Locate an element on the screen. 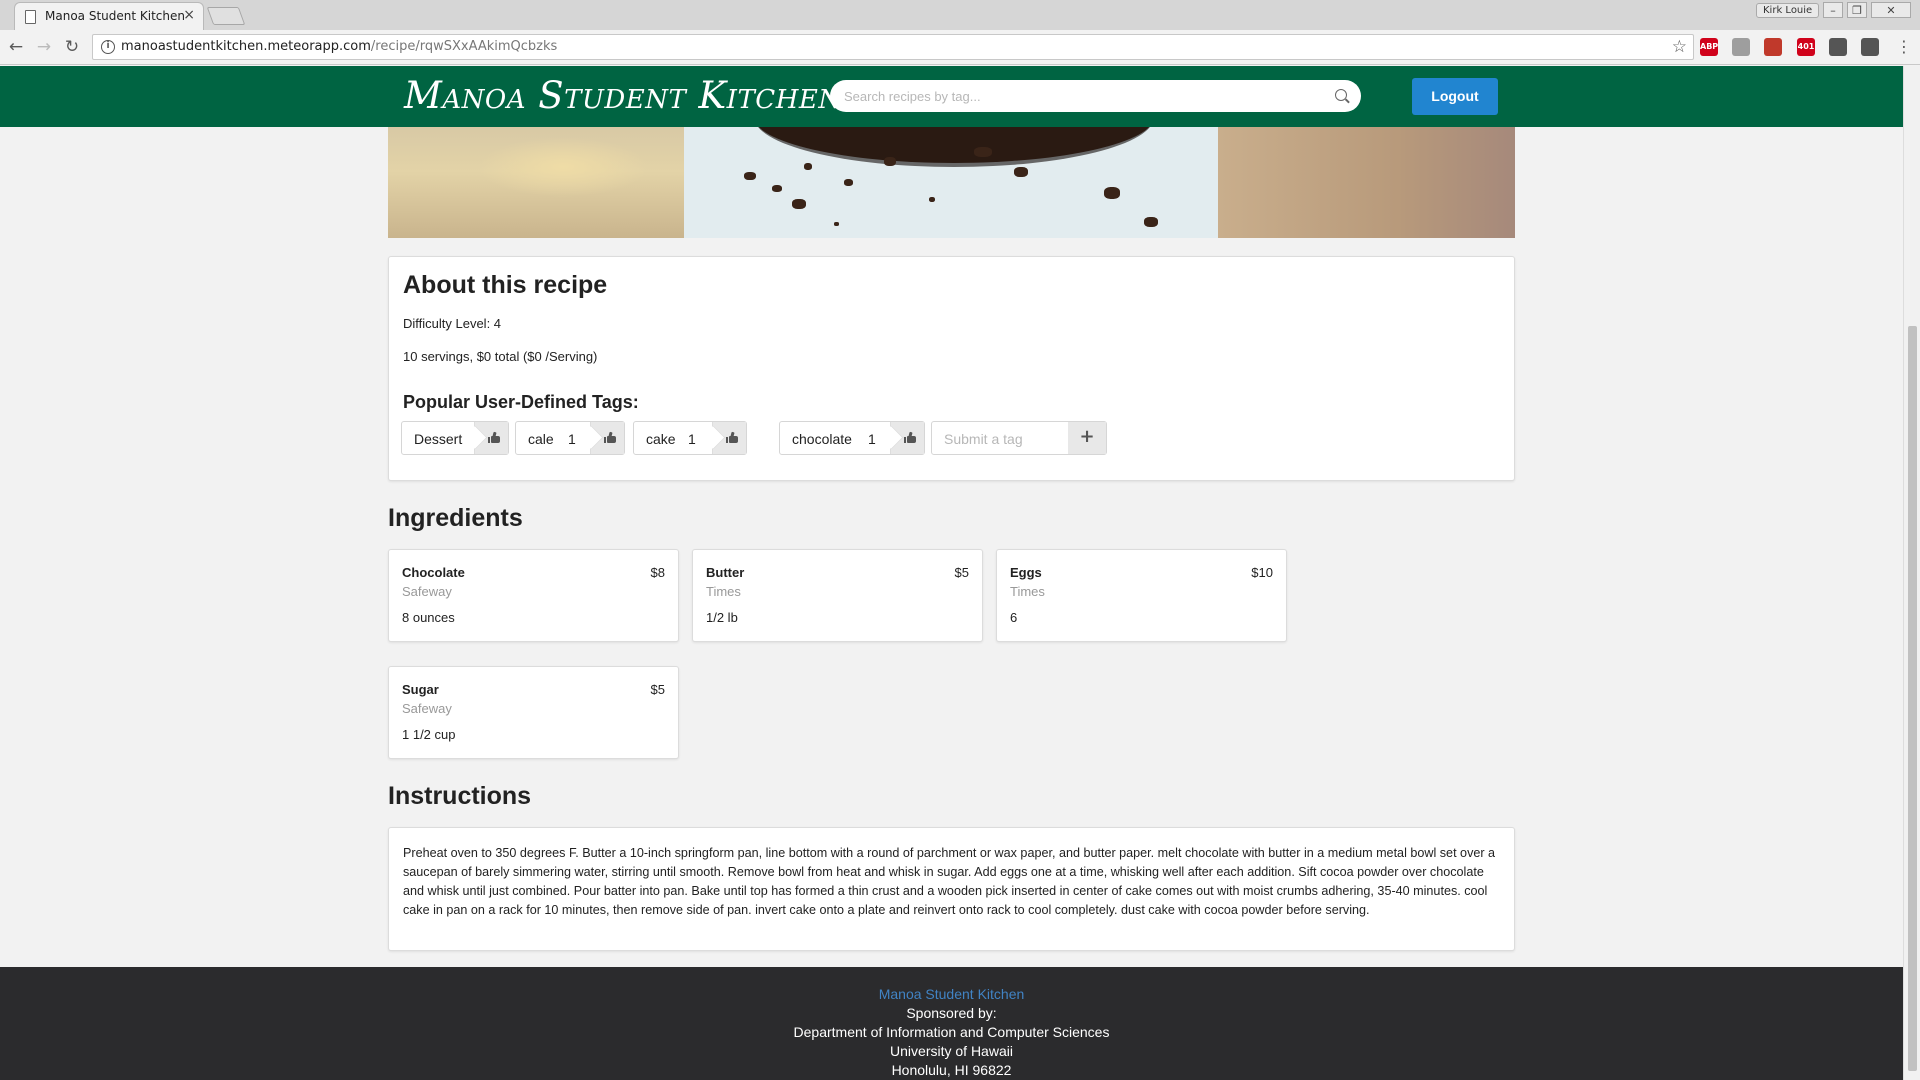 The height and width of the screenshot is (1080, 1920). search-input is located at coordinates (1084, 96).